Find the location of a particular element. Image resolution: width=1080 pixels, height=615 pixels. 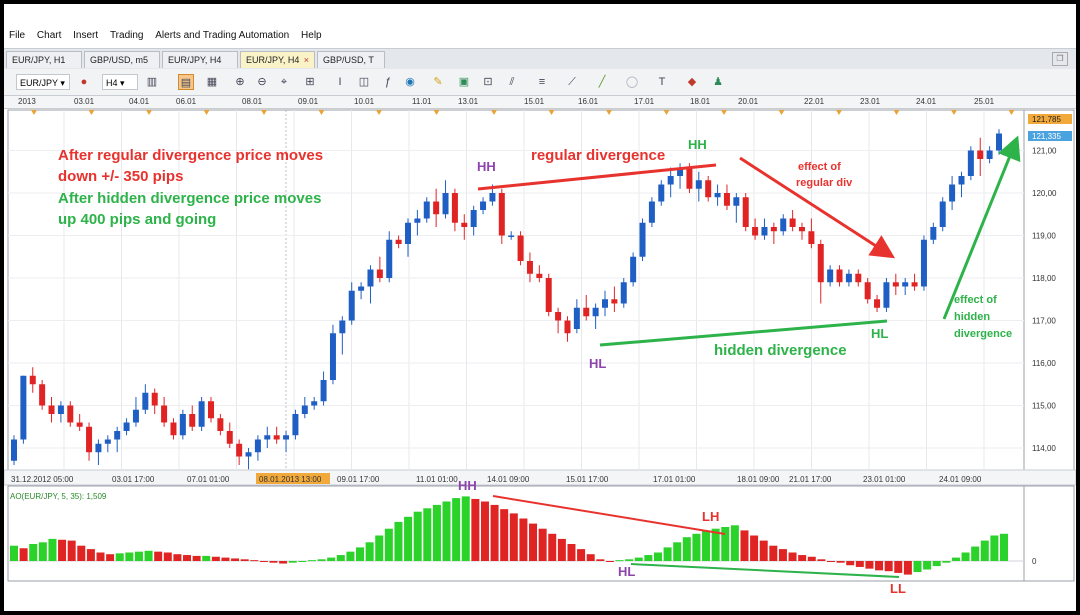

price-axis-area is located at coordinates (1049, 290).